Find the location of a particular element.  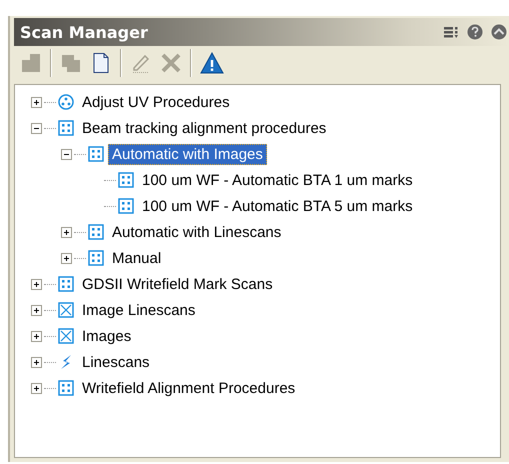

tree-item: Writefield Alignment Procedures is located at coordinates (189, 388).